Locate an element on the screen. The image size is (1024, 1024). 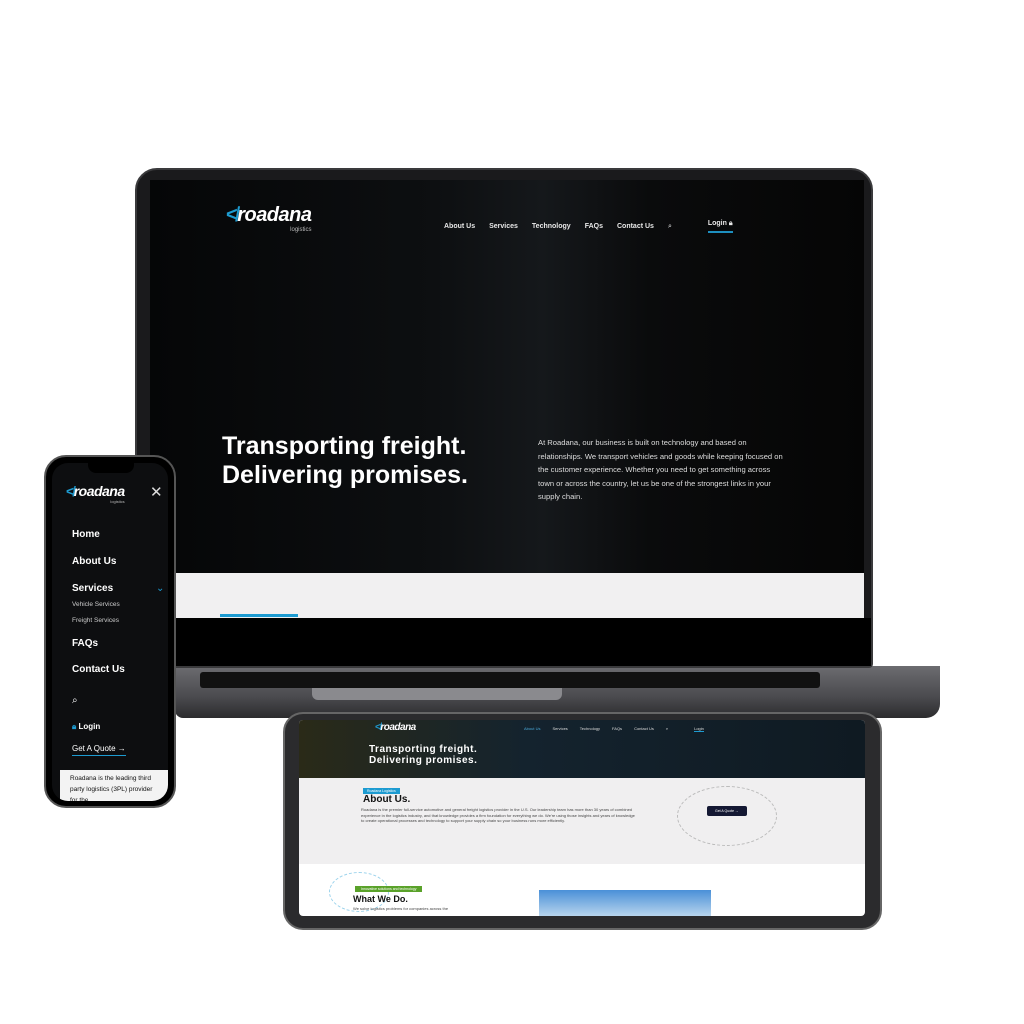
circle-decoration is located at coordinates (727, 816).